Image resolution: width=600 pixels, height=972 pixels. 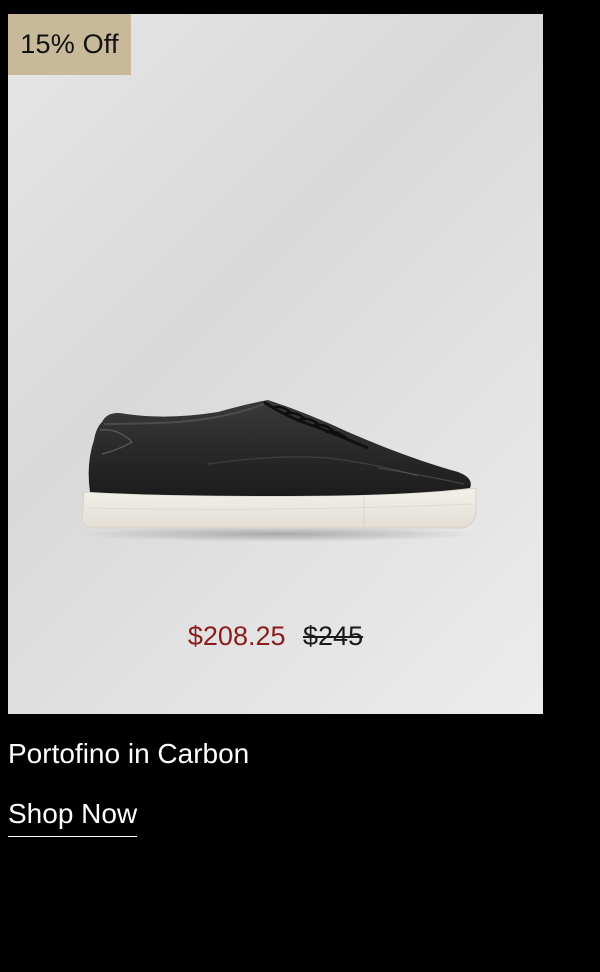 I want to click on price-row: $208.25 $245, so click(x=275, y=636).